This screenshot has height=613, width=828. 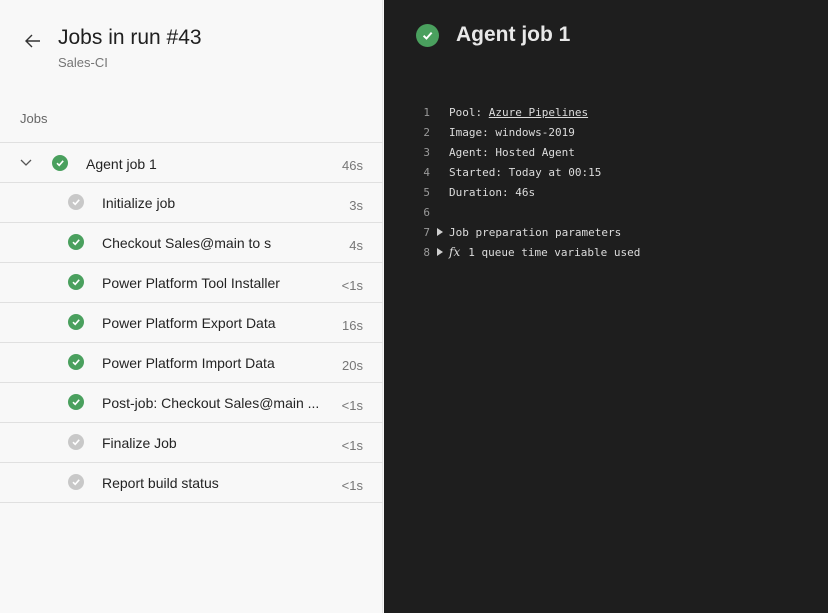 I want to click on log-text: Image: windows-2019, so click(x=512, y=132).